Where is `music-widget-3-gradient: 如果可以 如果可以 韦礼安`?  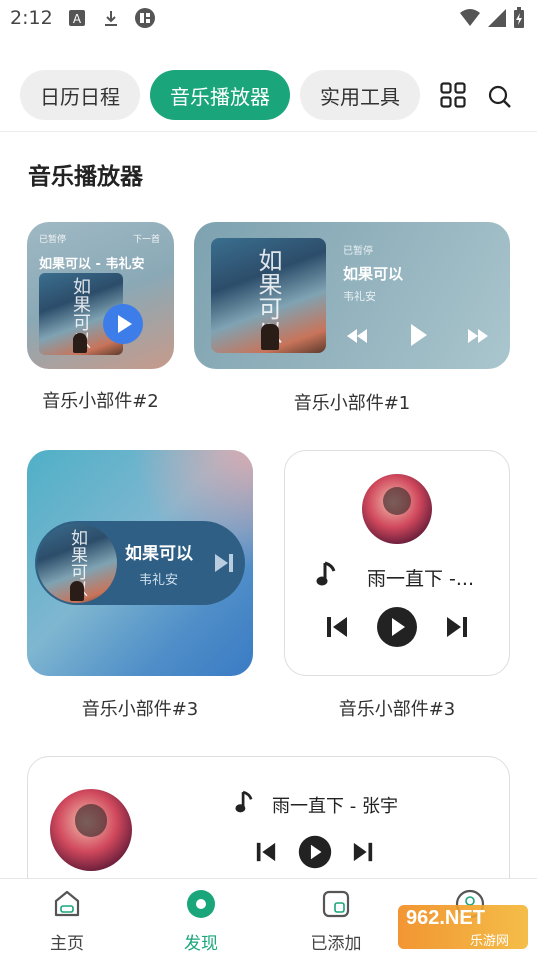 music-widget-3-gradient: 如果可以 如果可以 韦礼安 is located at coordinates (140, 563).